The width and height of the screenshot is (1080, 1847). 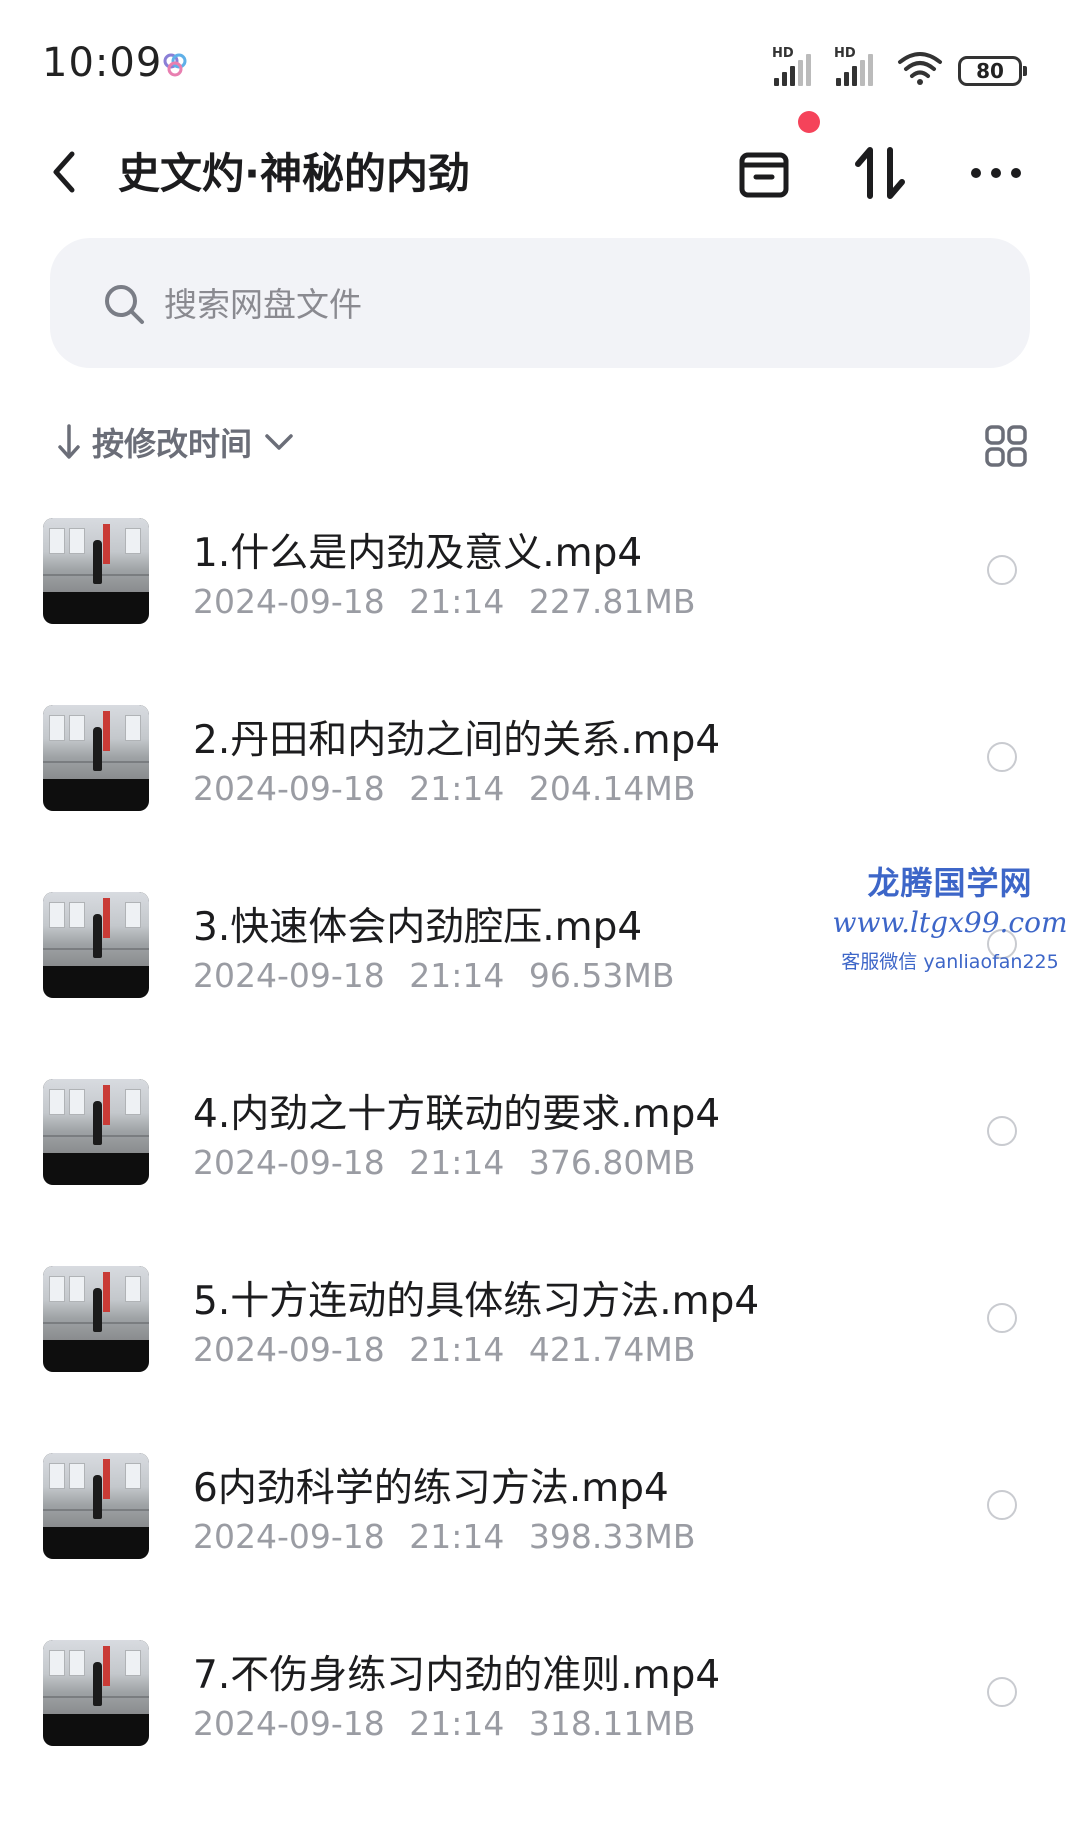 I want to click on sort-button: 按修改时间, so click(x=176, y=442).